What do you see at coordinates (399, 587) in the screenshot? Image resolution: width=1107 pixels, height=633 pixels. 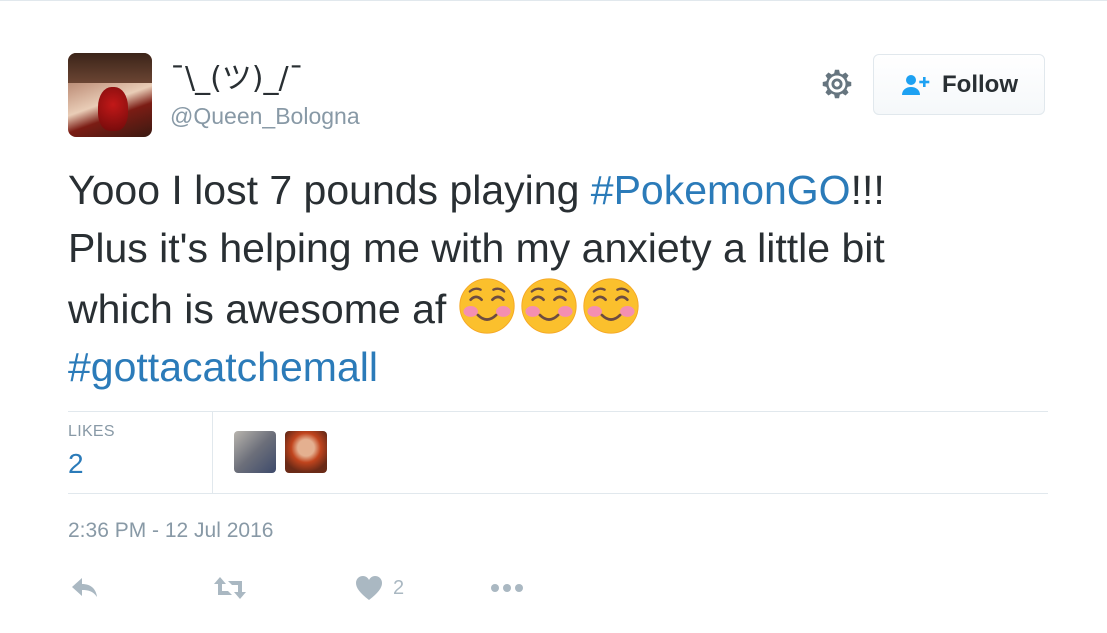 I see `like-count: 2` at bounding box center [399, 587].